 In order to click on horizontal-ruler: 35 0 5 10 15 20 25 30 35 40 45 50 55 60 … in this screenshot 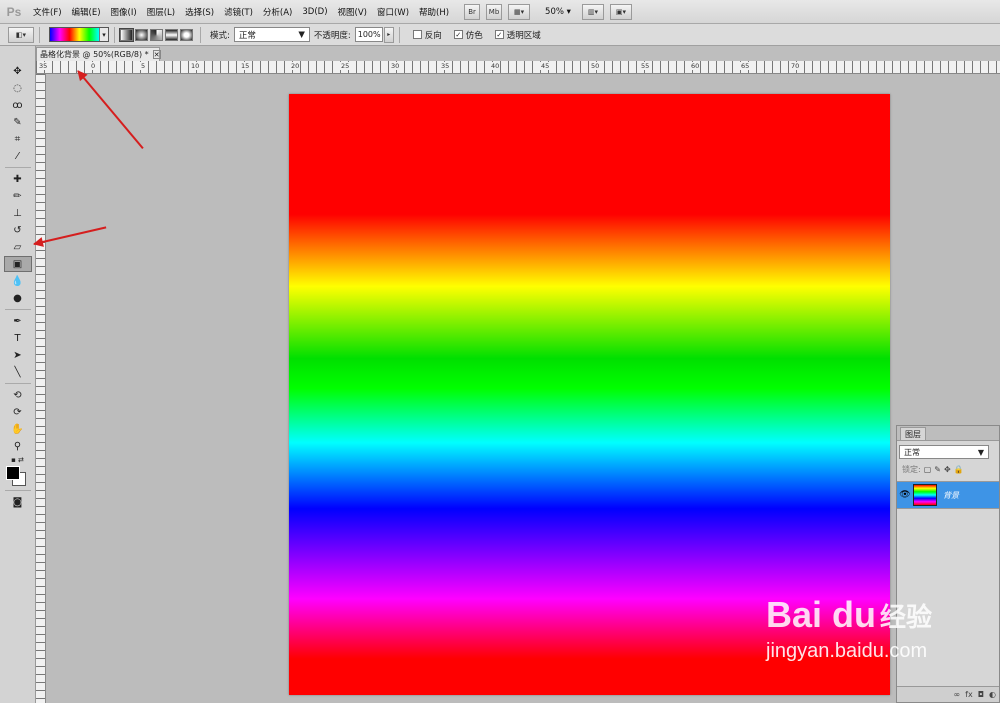, I will do `click(518, 67)`.